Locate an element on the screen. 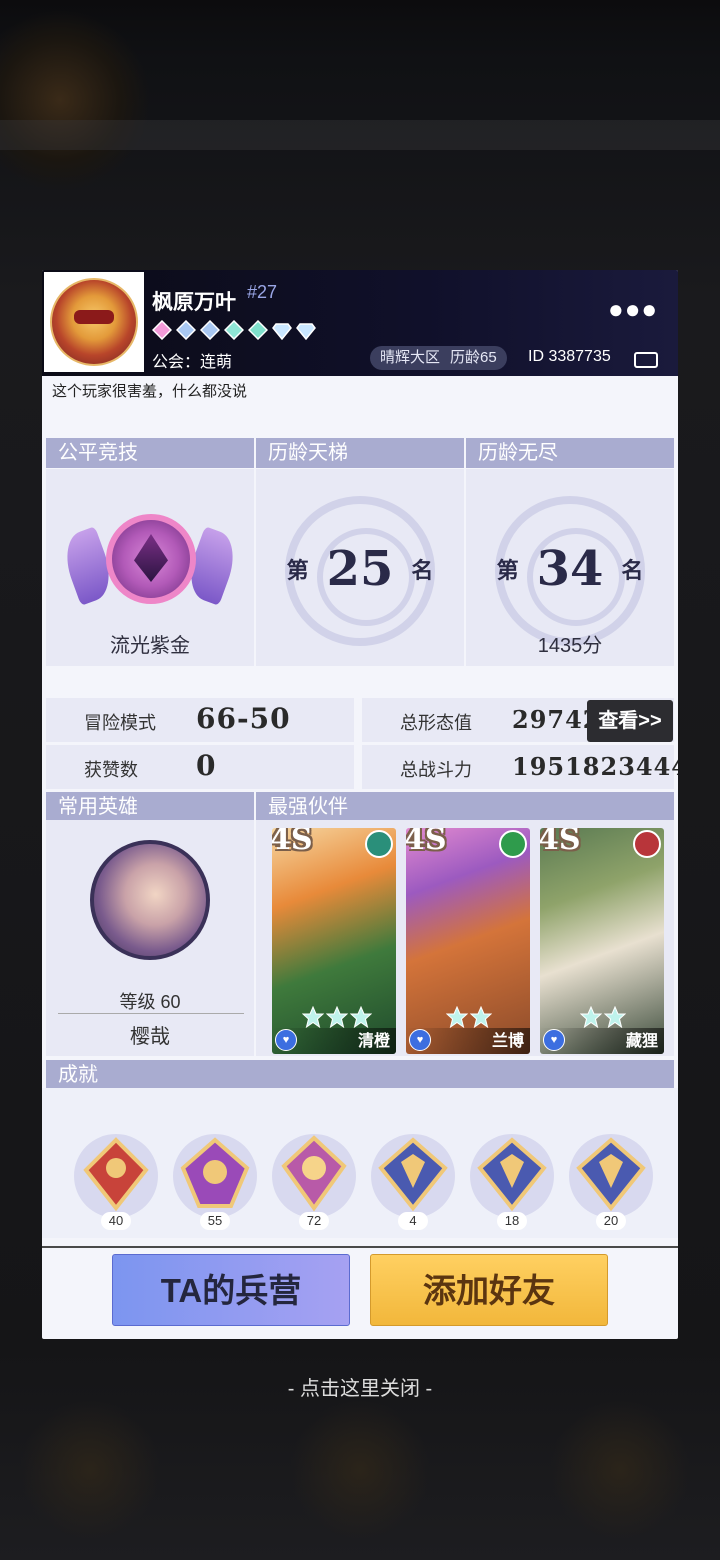  achievement-badge: 18 is located at coordinates (512, 1179).